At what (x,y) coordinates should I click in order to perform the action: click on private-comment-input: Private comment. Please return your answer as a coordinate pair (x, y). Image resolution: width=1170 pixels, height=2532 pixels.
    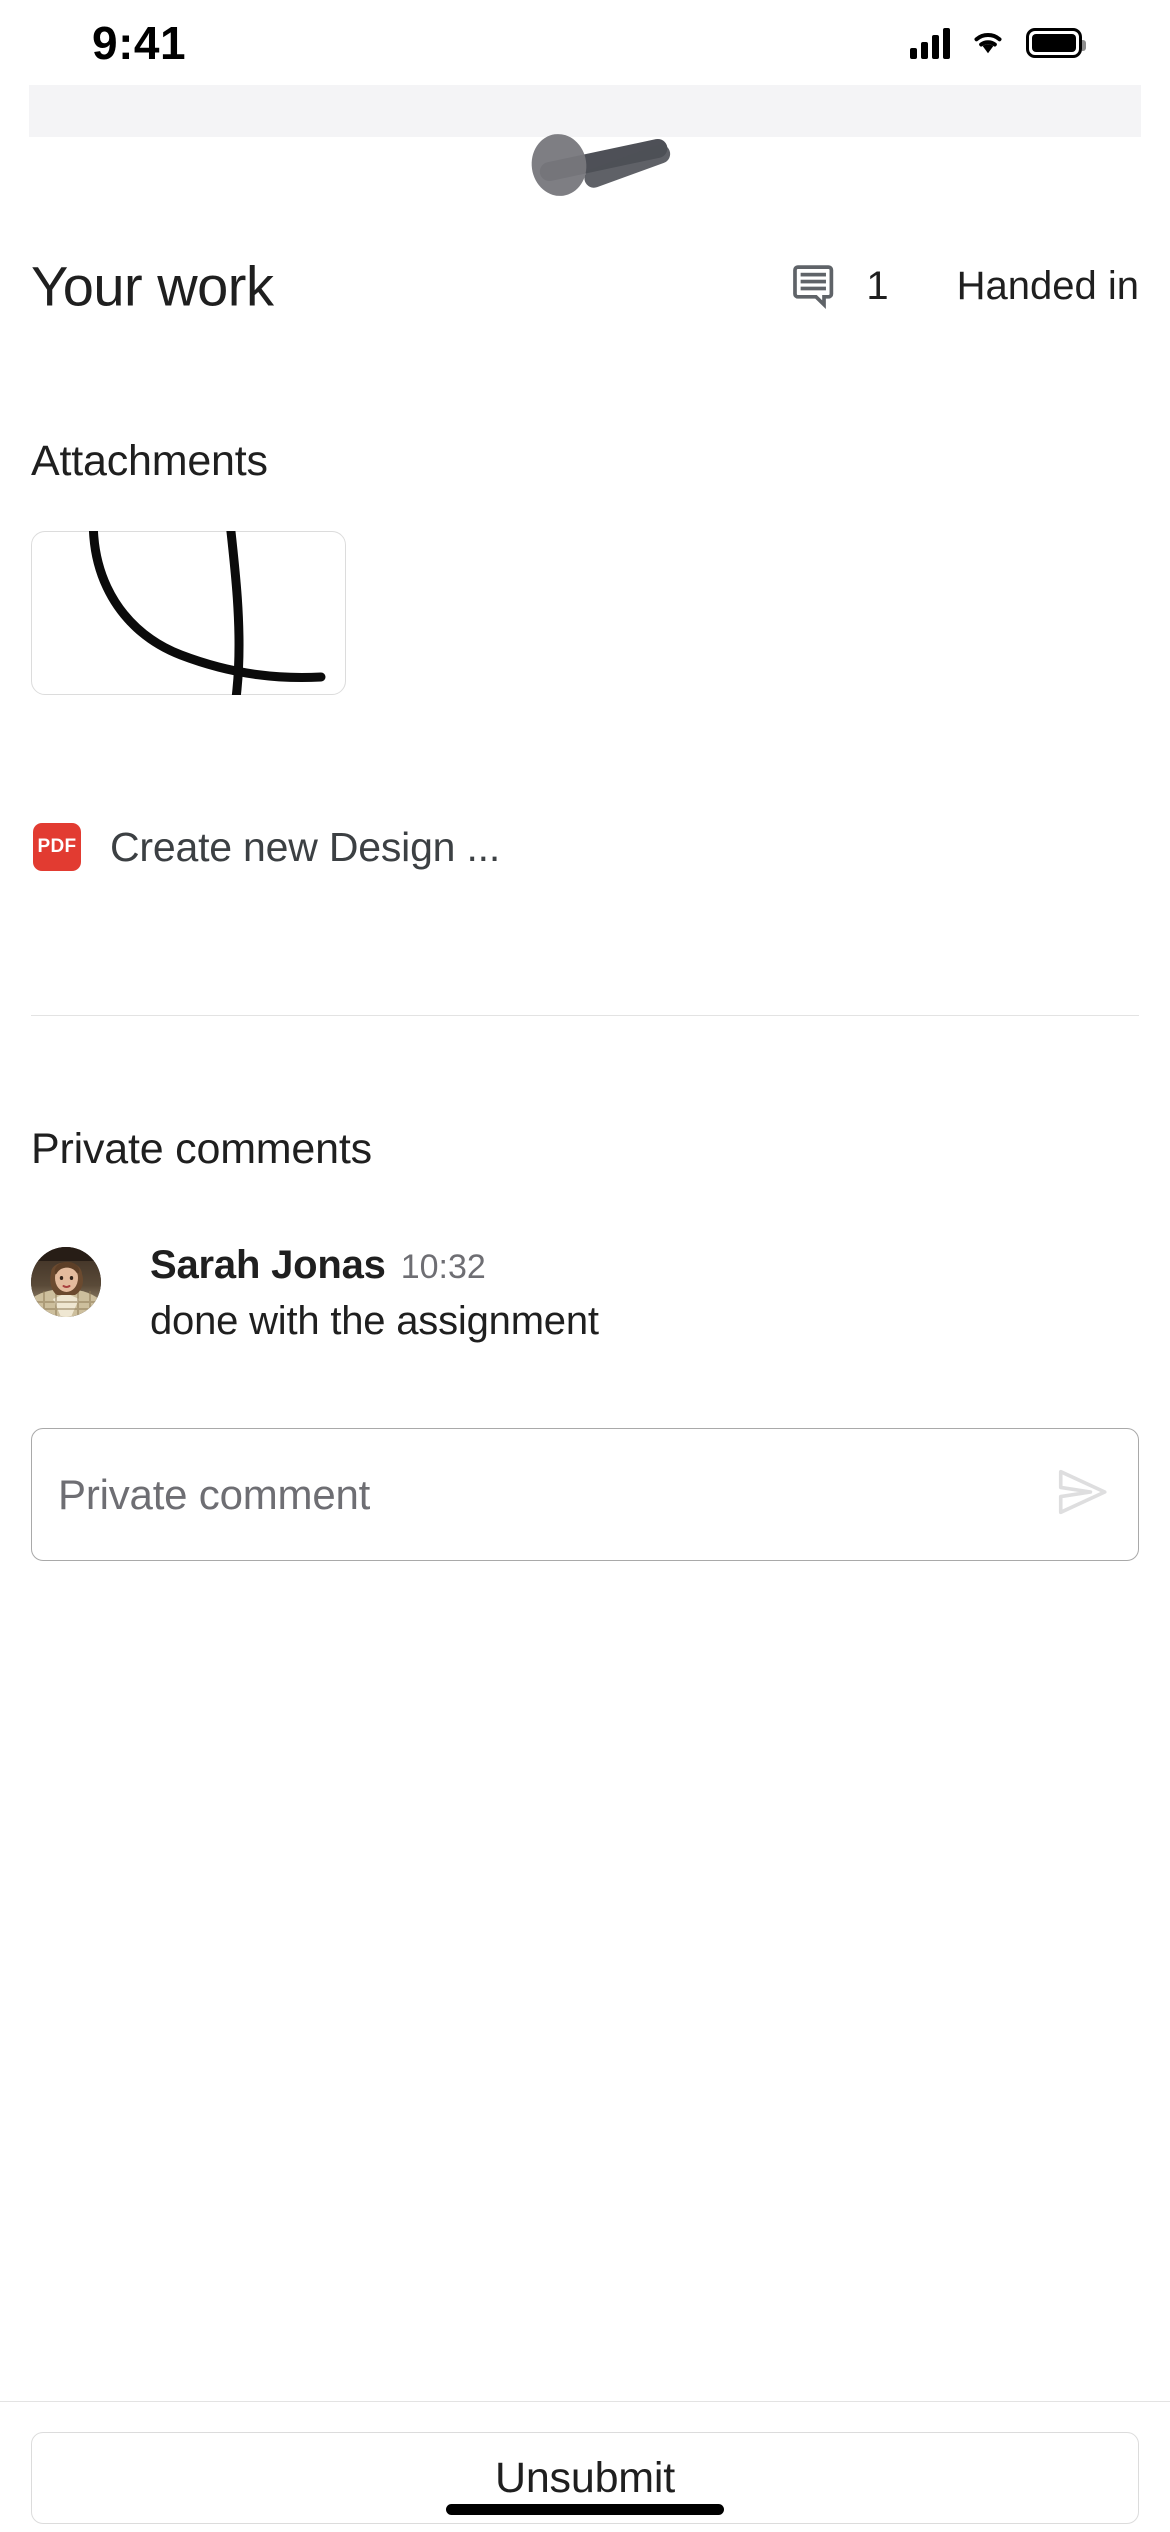
    Looking at the image, I should click on (585, 1494).